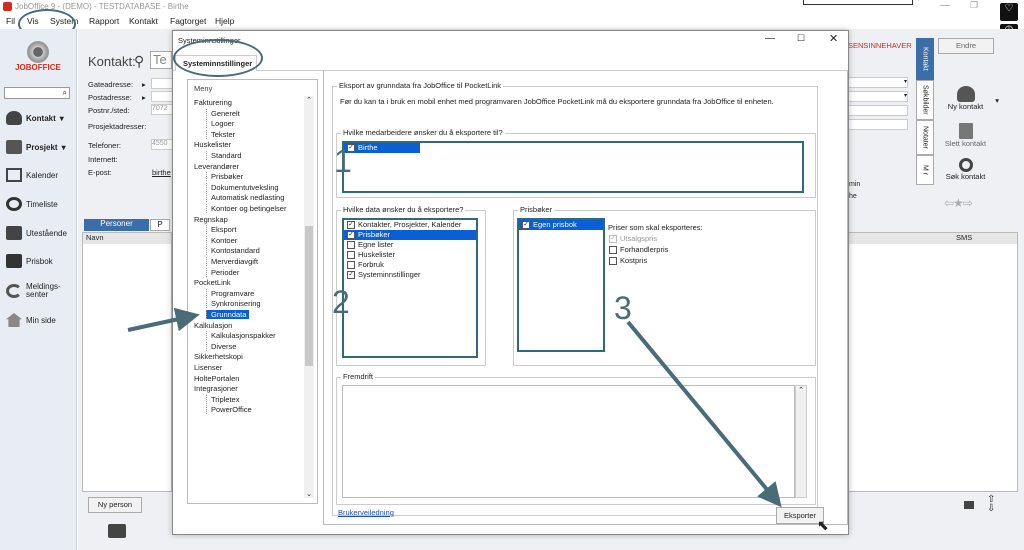 Image resolution: width=1024 pixels, height=550 pixels. I want to click on tree-item: Kontostandard, so click(233, 251).